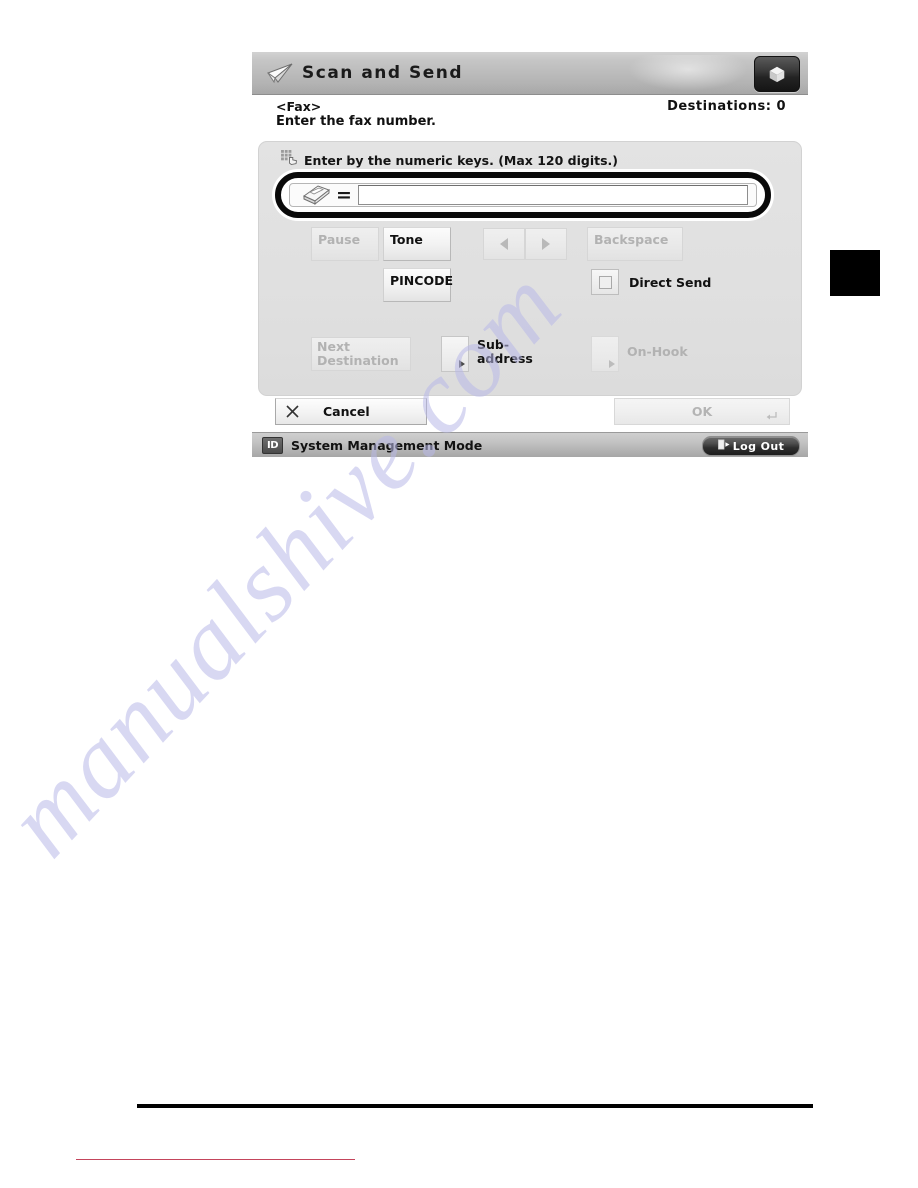 This screenshot has height=1188, width=918. Describe the element at coordinates (670, 282) in the screenshot. I see `direct-send-label: Direct Send` at that location.